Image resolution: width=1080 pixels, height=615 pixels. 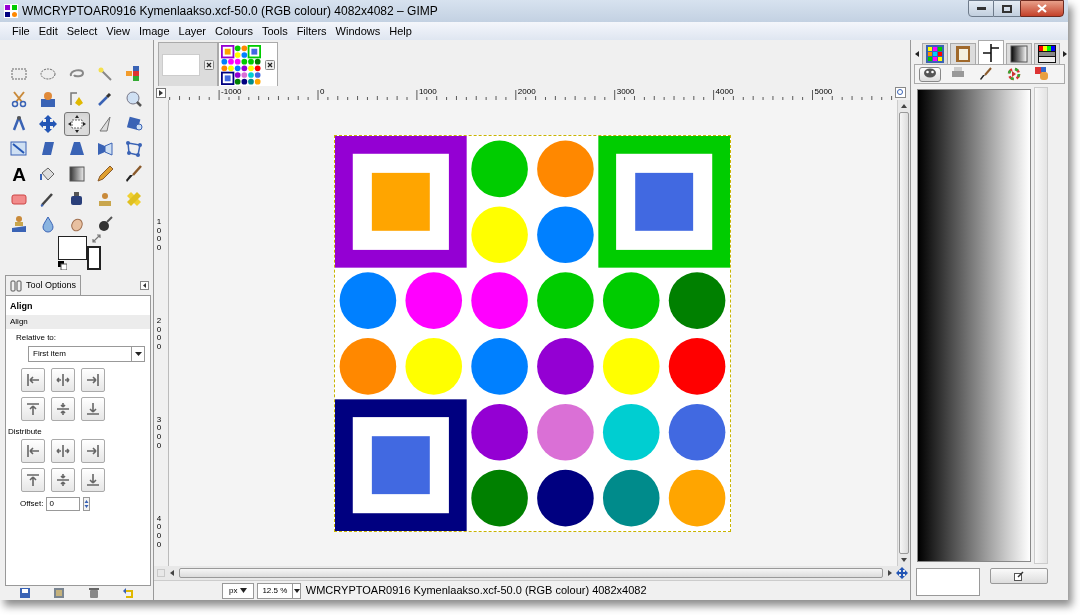 I want to click on minimize-icon, so click(x=981, y=8).